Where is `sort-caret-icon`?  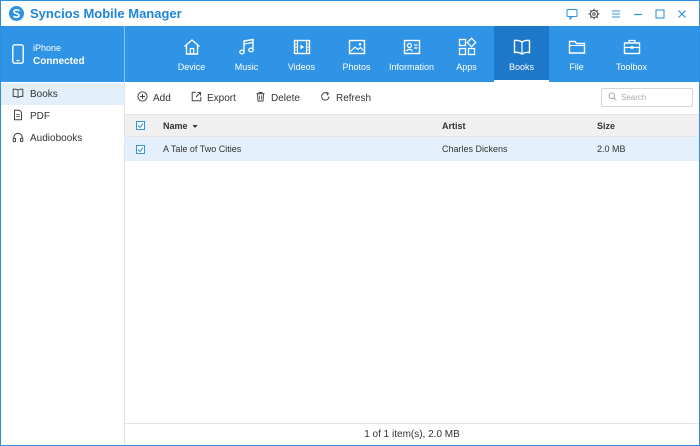
sort-caret-icon is located at coordinates (195, 126).